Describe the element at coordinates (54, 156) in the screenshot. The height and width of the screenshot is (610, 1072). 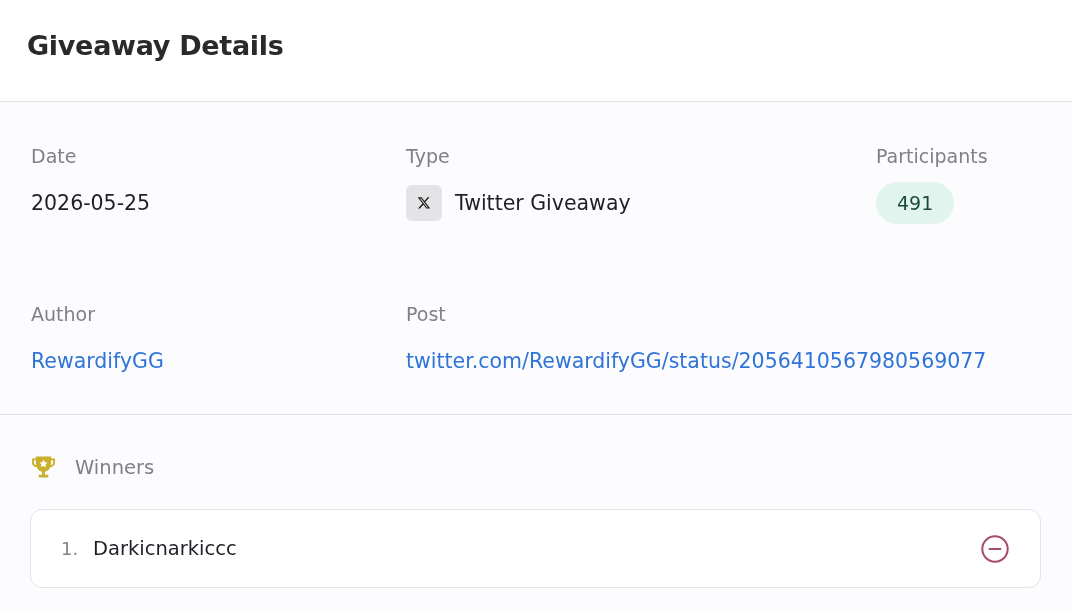
I see `field-label: Date` at that location.